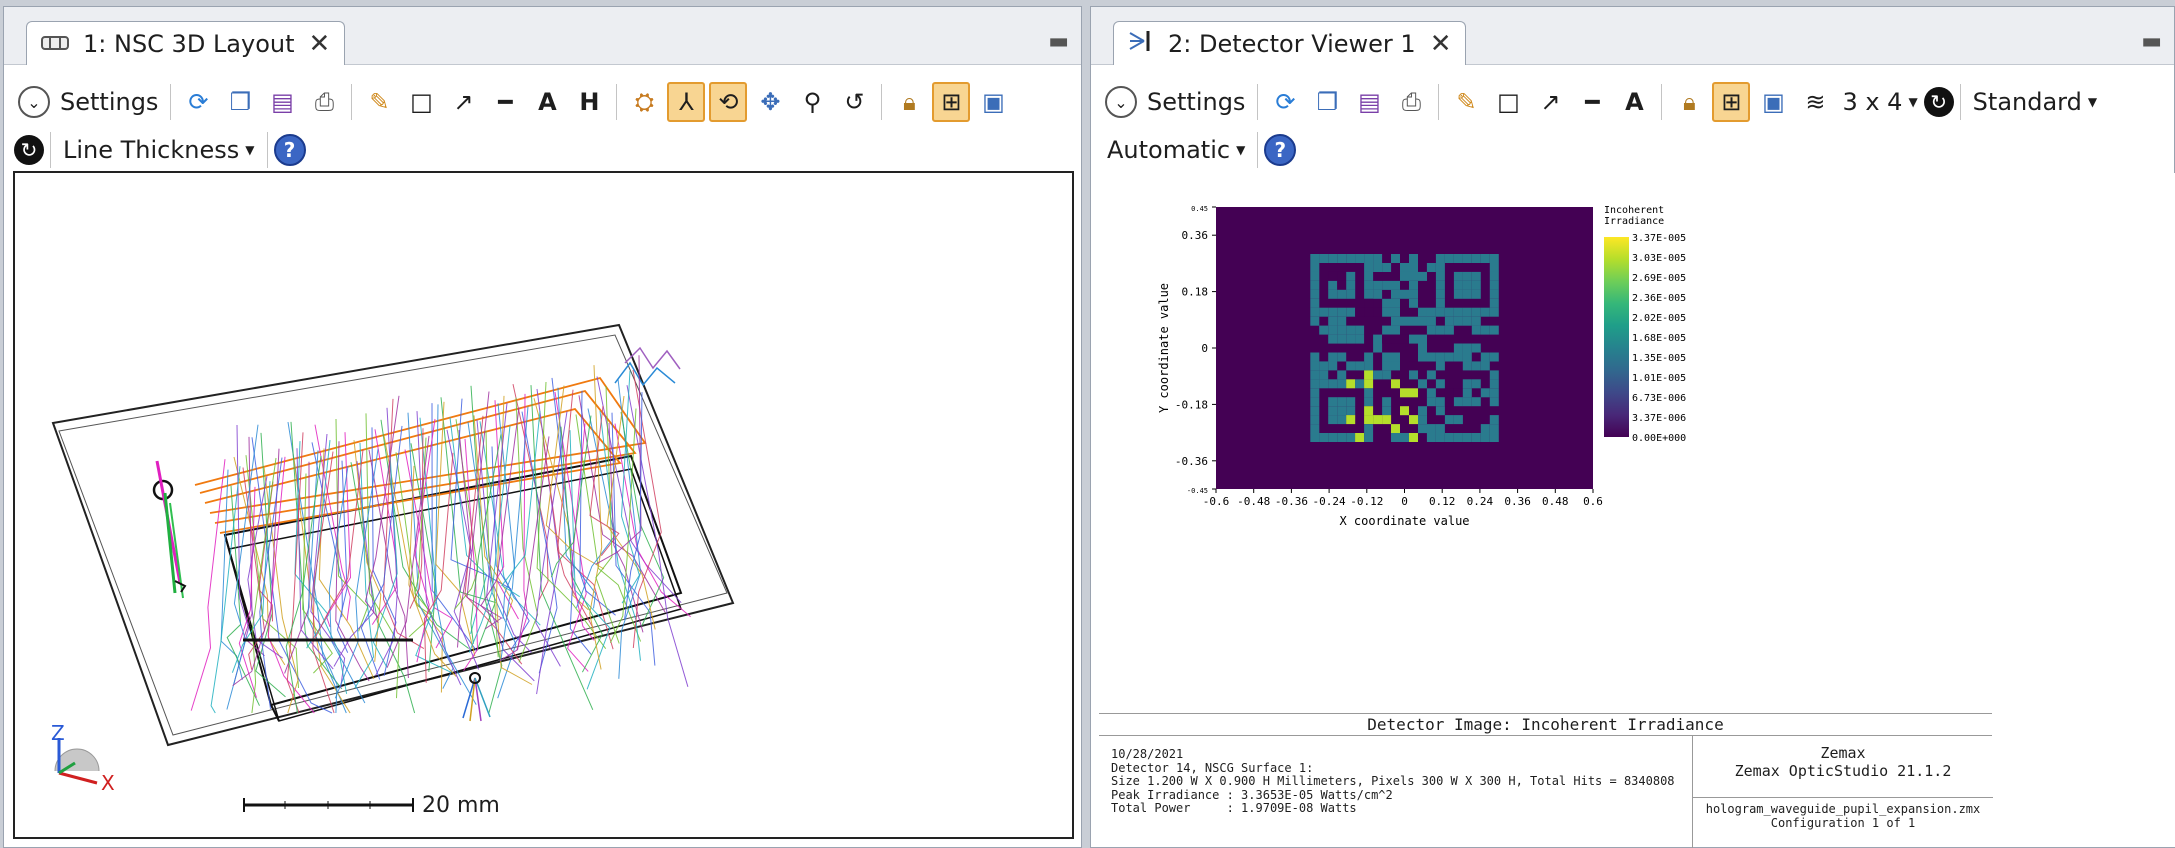 This screenshot has width=2175, height=848. I want to click on grid-layout-dropdown: 3 x 4 ▼, so click(1879, 102).